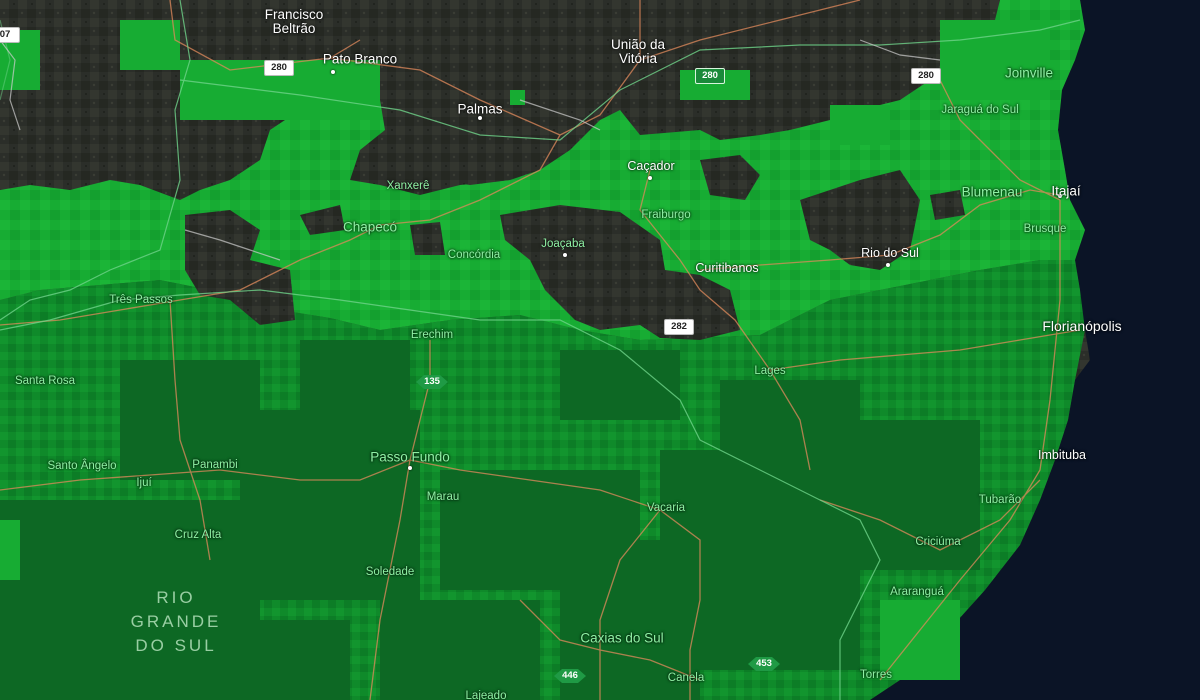 Image resolution: width=1200 pixels, height=700 pixels. Describe the element at coordinates (294, 14) in the screenshot. I see `city-label-francisco-beltrao-line-1: Francisco` at that location.